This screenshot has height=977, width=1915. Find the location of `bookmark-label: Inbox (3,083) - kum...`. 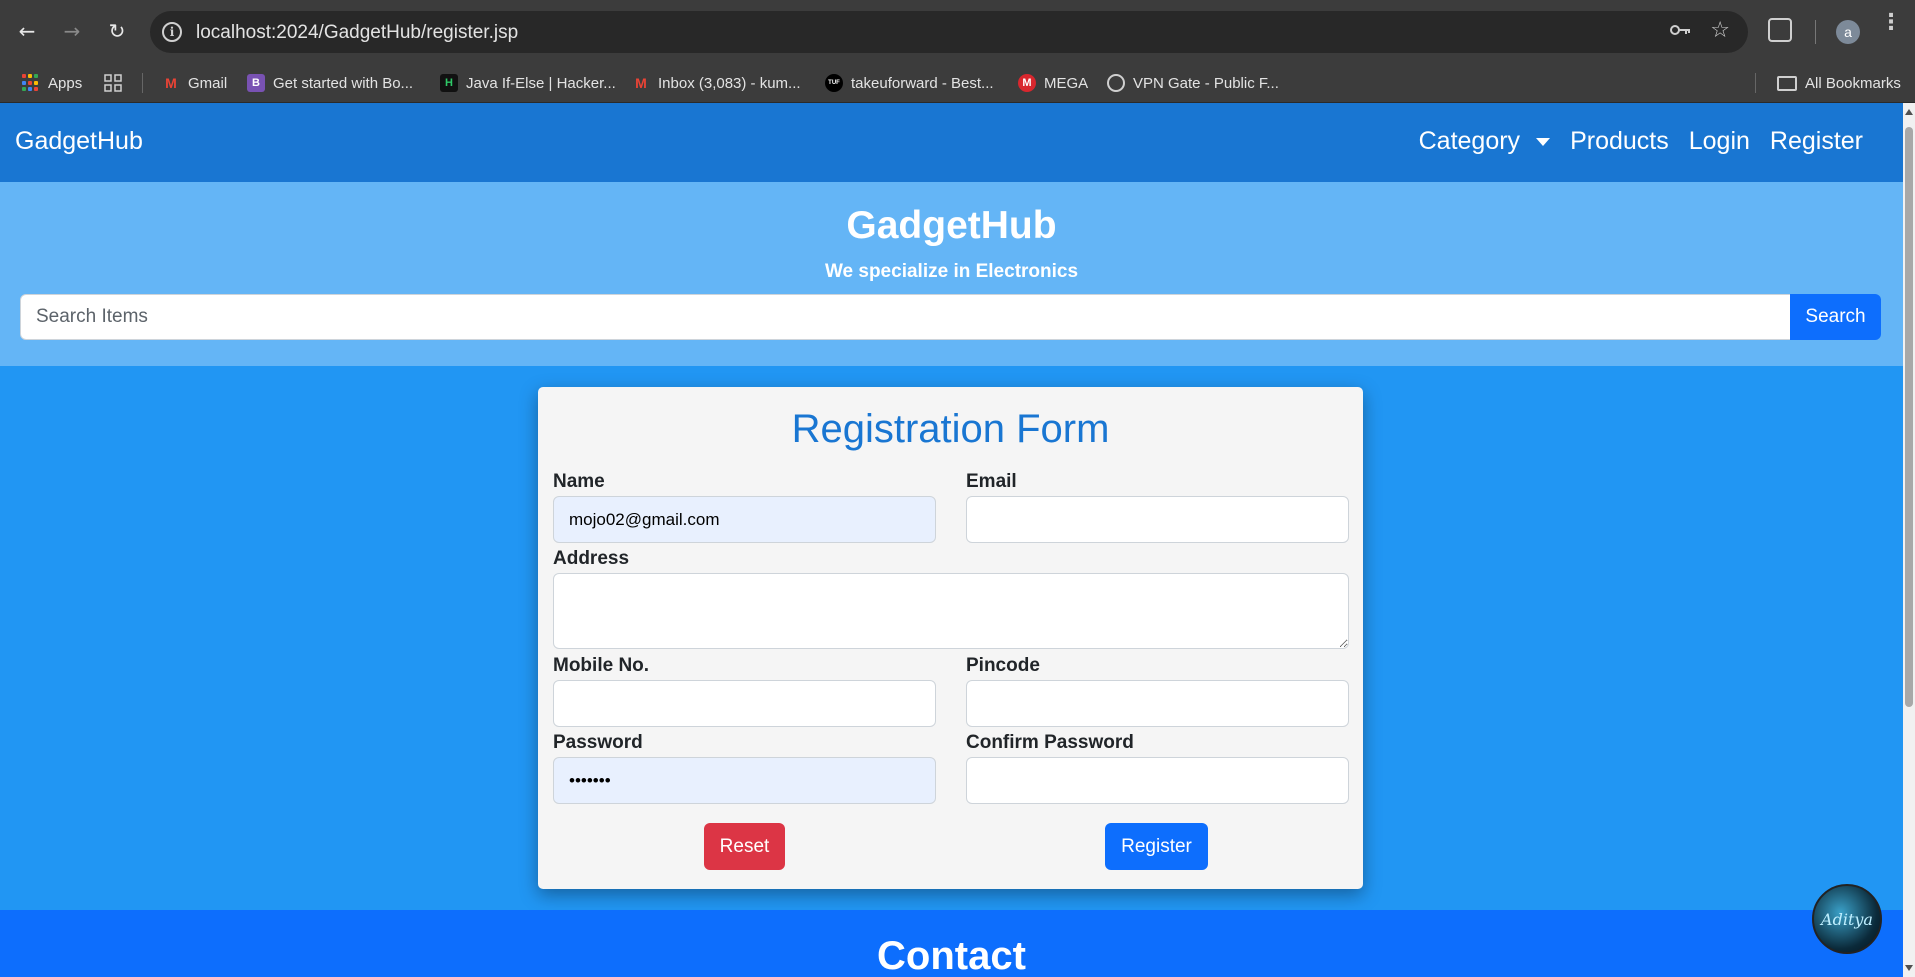

bookmark-label: Inbox (3,083) - kum... is located at coordinates (729, 83).